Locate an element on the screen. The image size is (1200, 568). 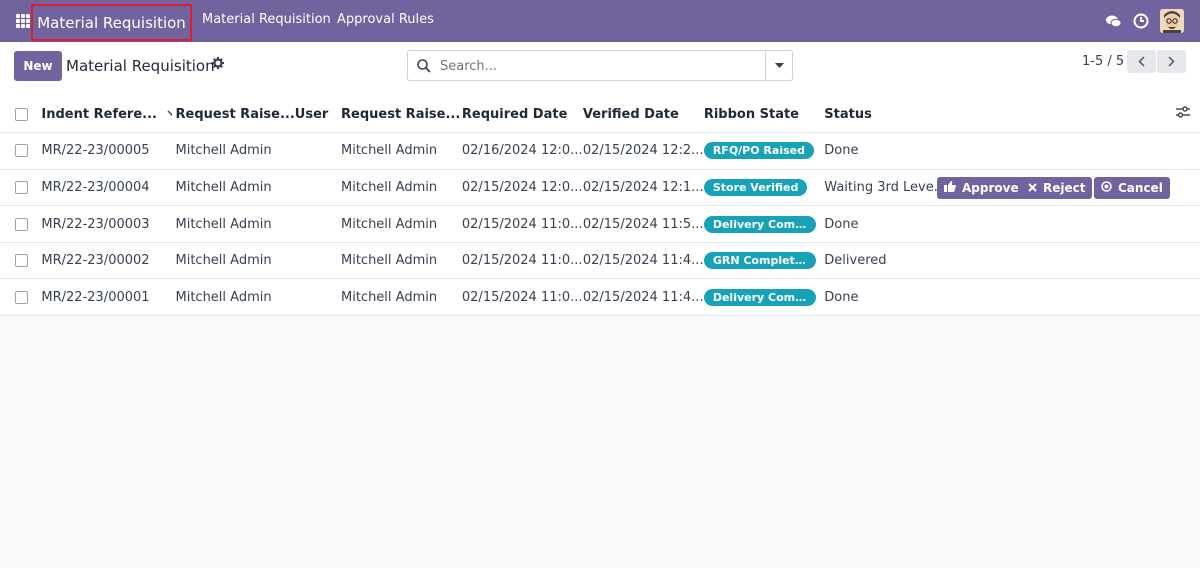
reject-label: Reject is located at coordinates (1064, 188).